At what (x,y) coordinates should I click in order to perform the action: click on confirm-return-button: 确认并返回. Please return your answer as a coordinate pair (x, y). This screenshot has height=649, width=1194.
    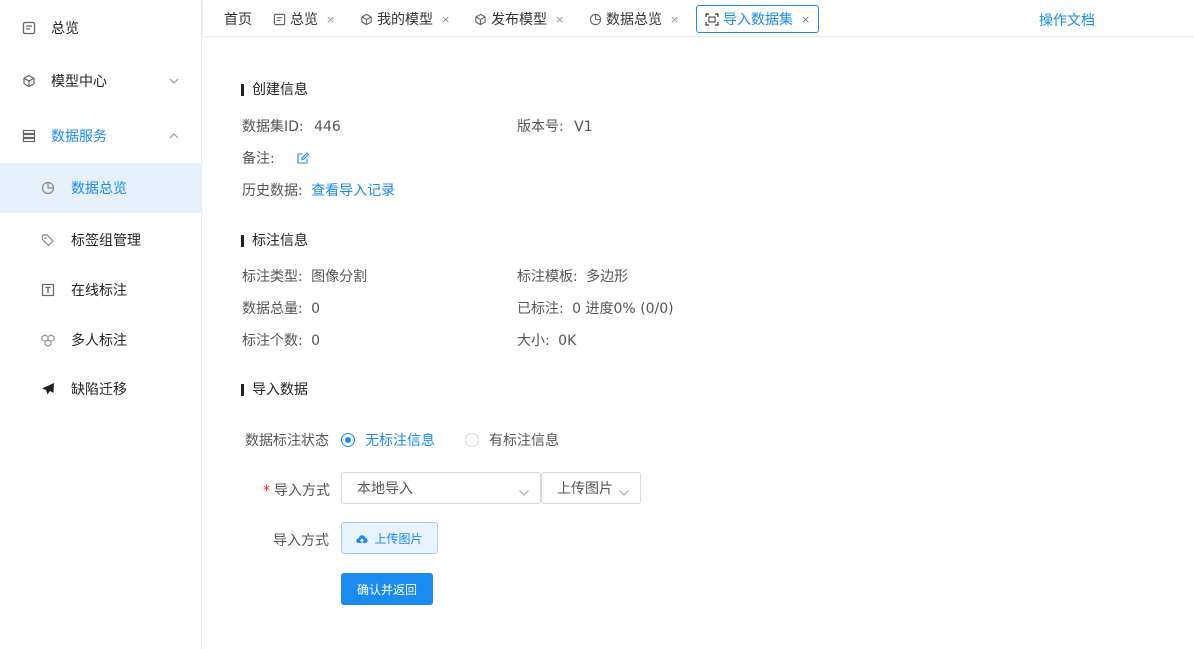
    Looking at the image, I should click on (387, 589).